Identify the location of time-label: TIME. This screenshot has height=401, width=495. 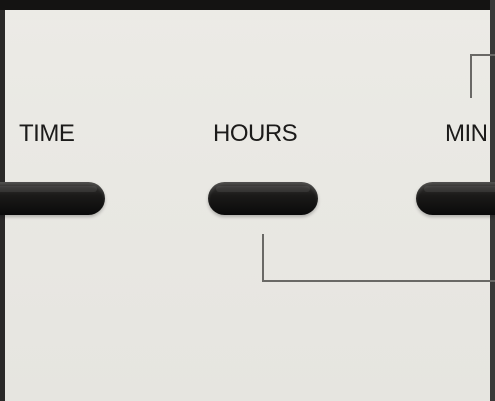
(47, 133).